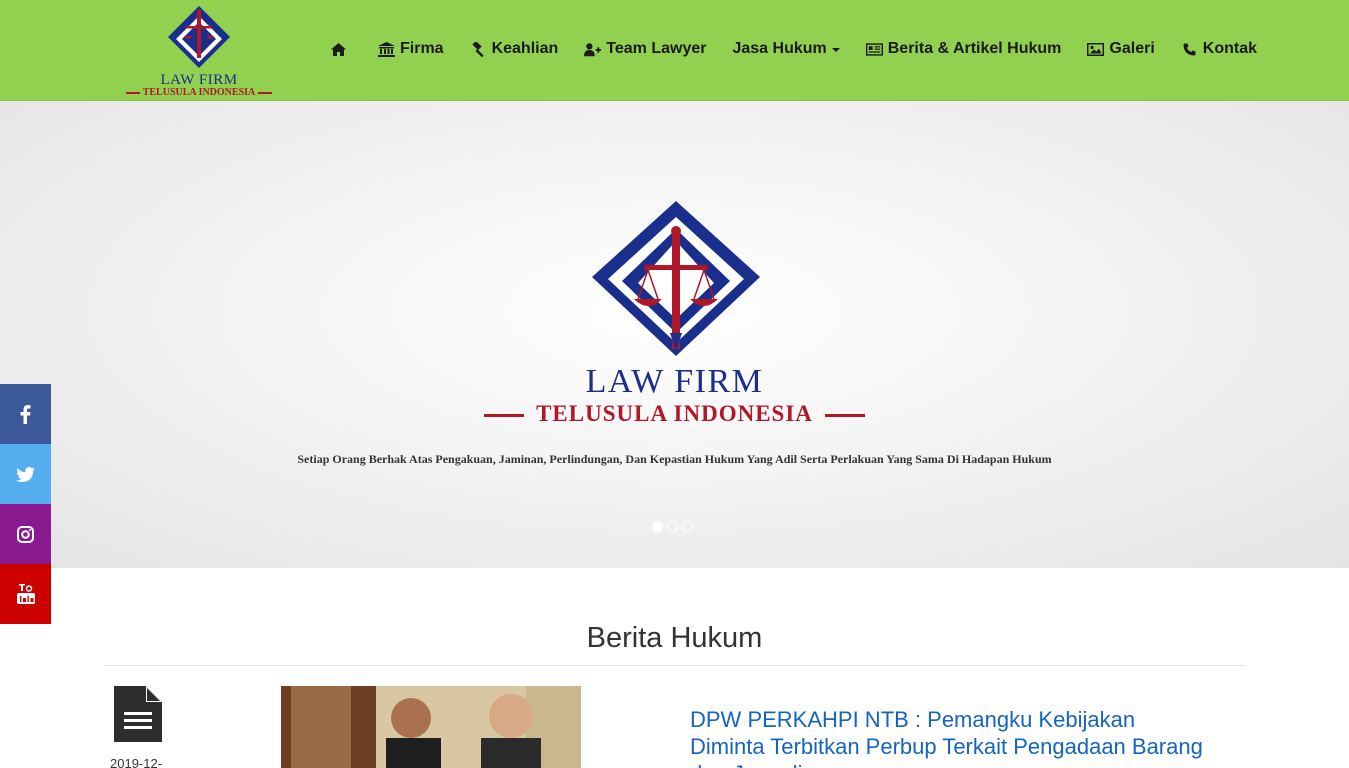 This screenshot has width=1349, height=768. Describe the element at coordinates (874, 49) in the screenshot. I see `newspaper-icon` at that location.